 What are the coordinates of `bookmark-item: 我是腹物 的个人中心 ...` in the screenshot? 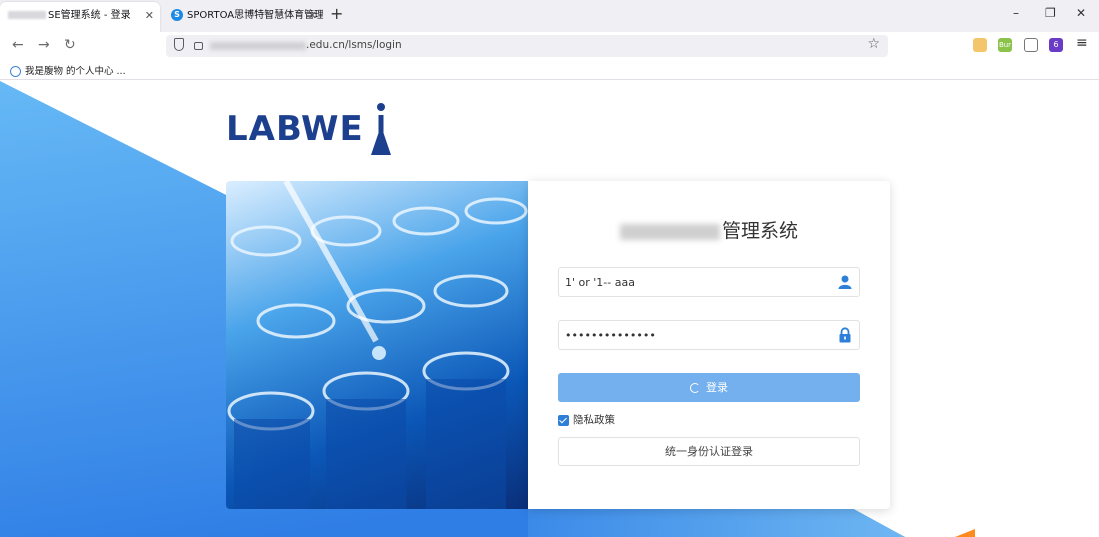 It's located at (68, 70).